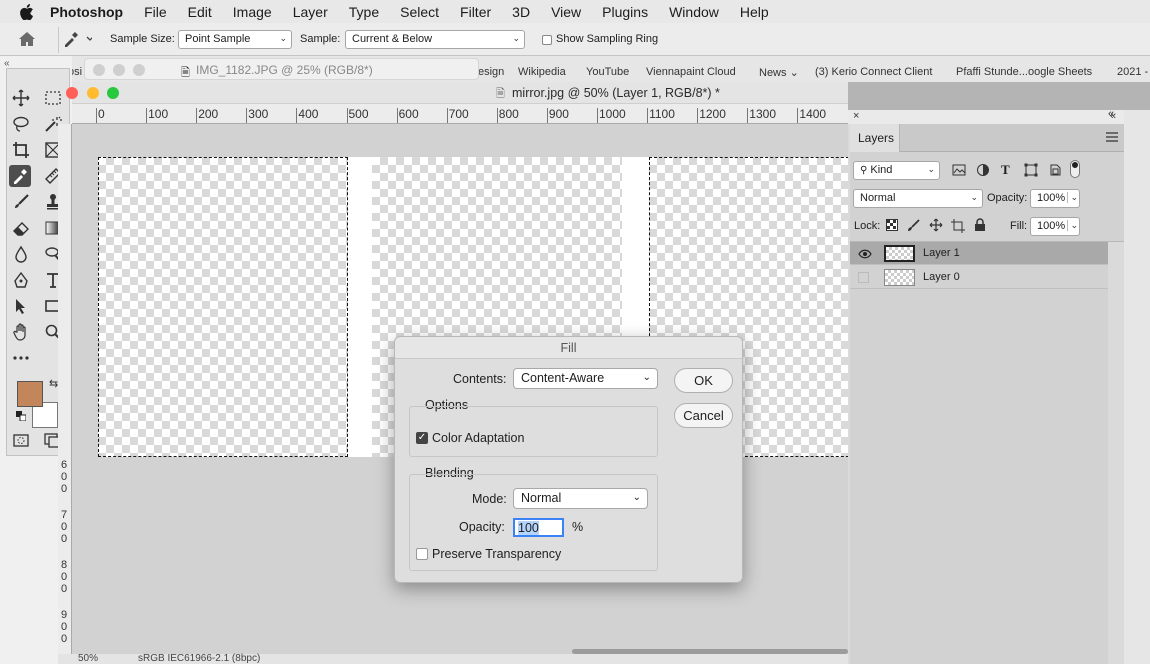  Describe the element at coordinates (936, 226) in the screenshot. I see `lock-position-icon` at that location.